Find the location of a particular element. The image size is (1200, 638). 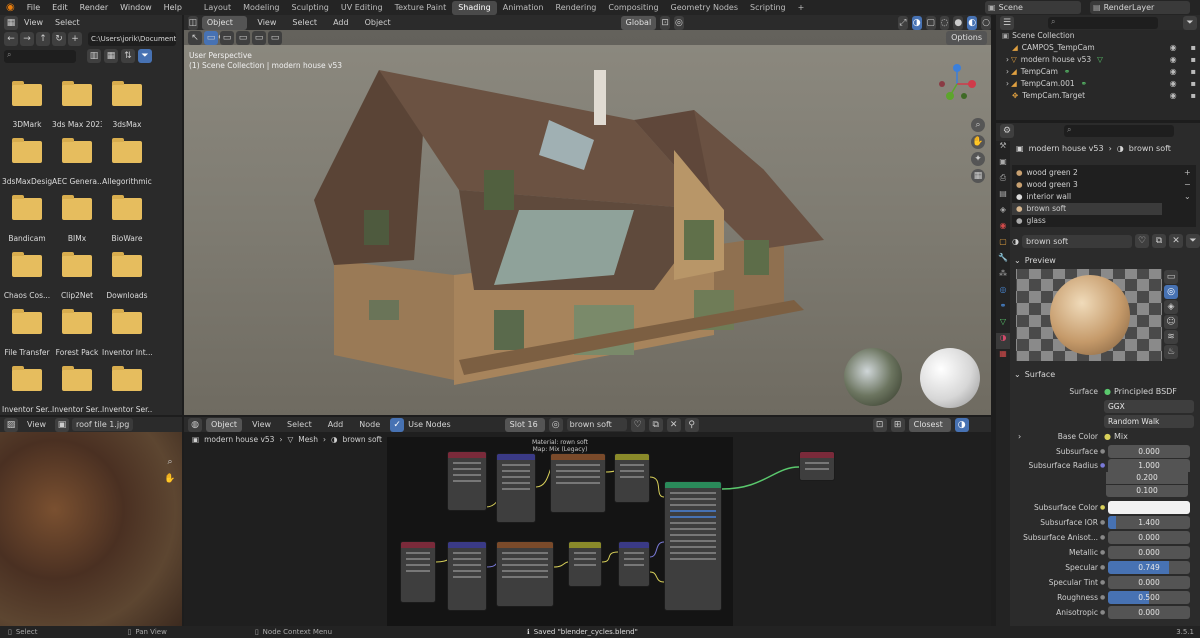

folder-item: 3dsMax is located at coordinates (127, 105).